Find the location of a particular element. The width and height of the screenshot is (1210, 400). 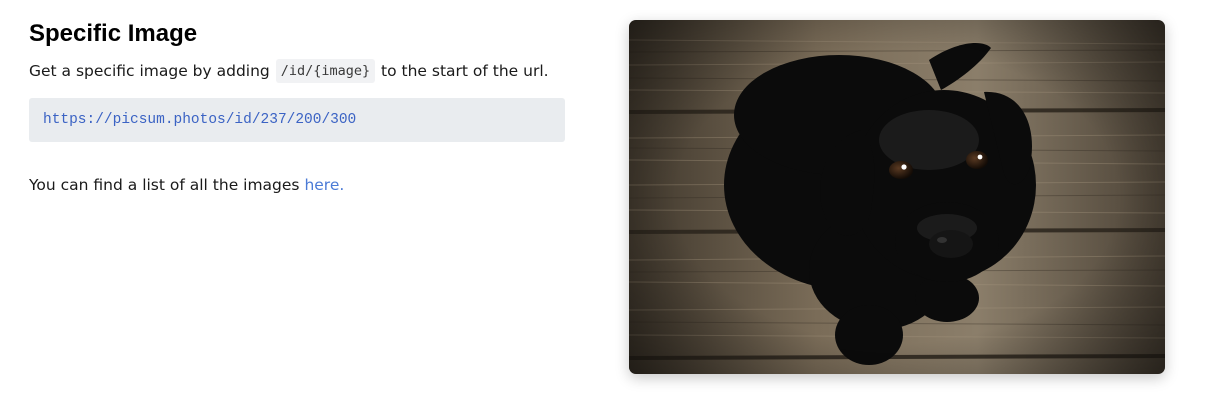

description-text-before: Get a specific image by adding is located at coordinates (152, 71).